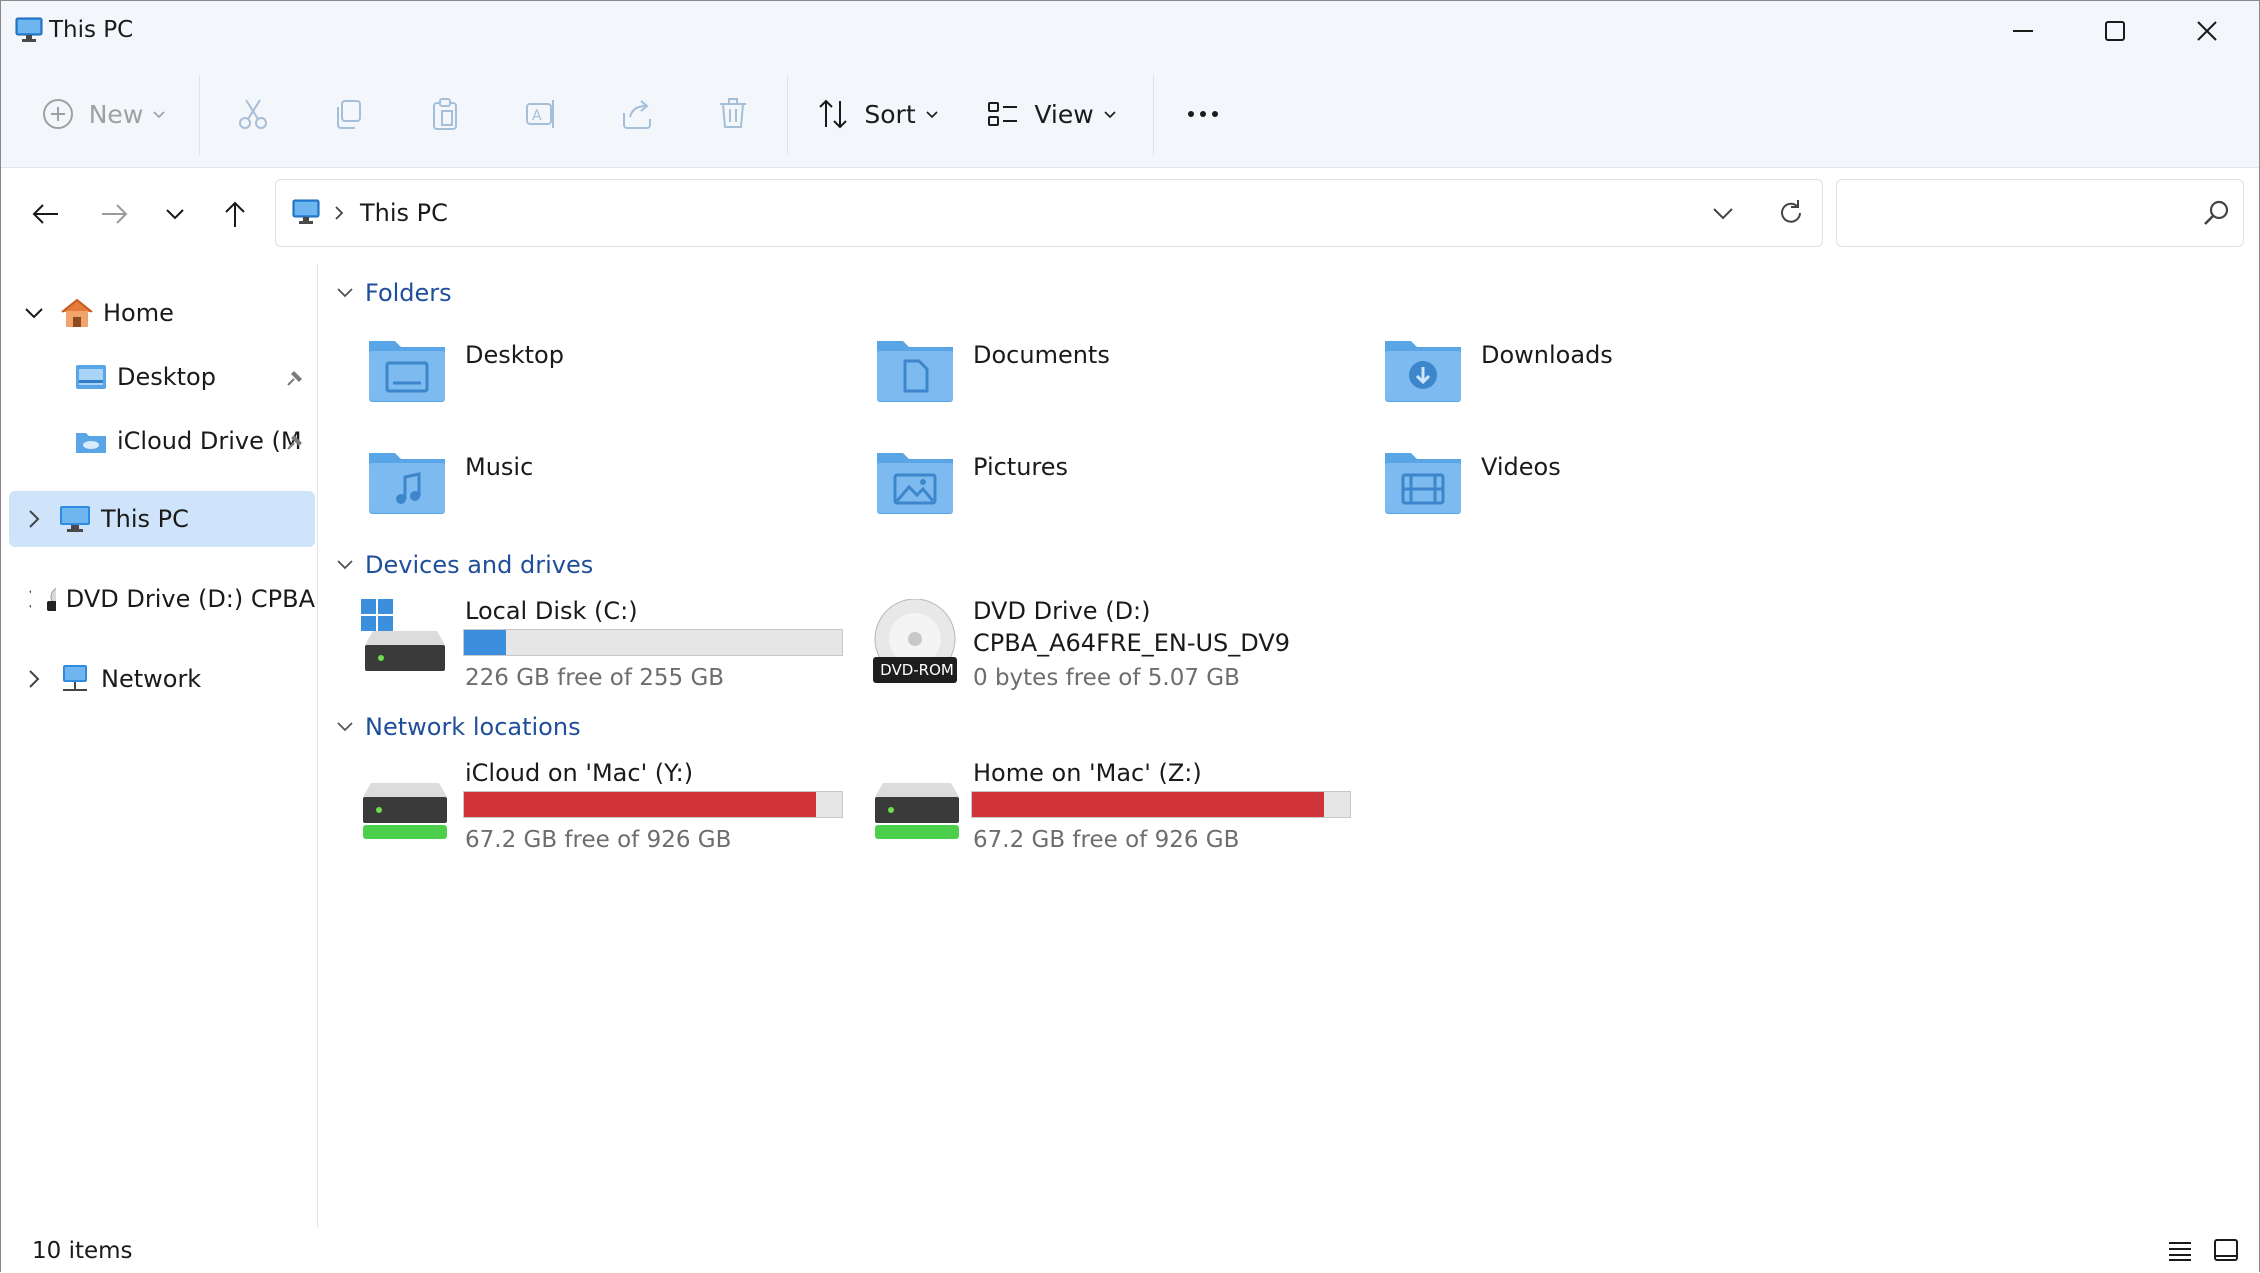 The height and width of the screenshot is (1273, 2260). I want to click on sidebar-item-this-pc: This PC, so click(162, 519).